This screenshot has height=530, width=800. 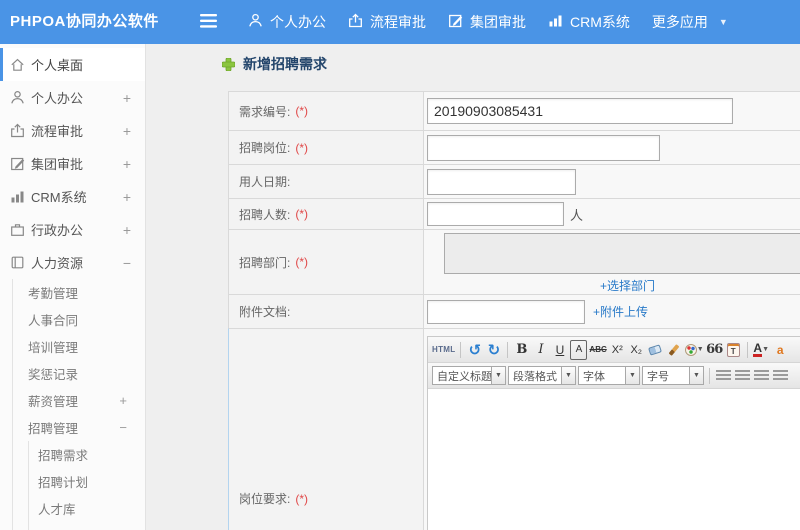 I want to click on align-center-icon, so click(x=742, y=375).